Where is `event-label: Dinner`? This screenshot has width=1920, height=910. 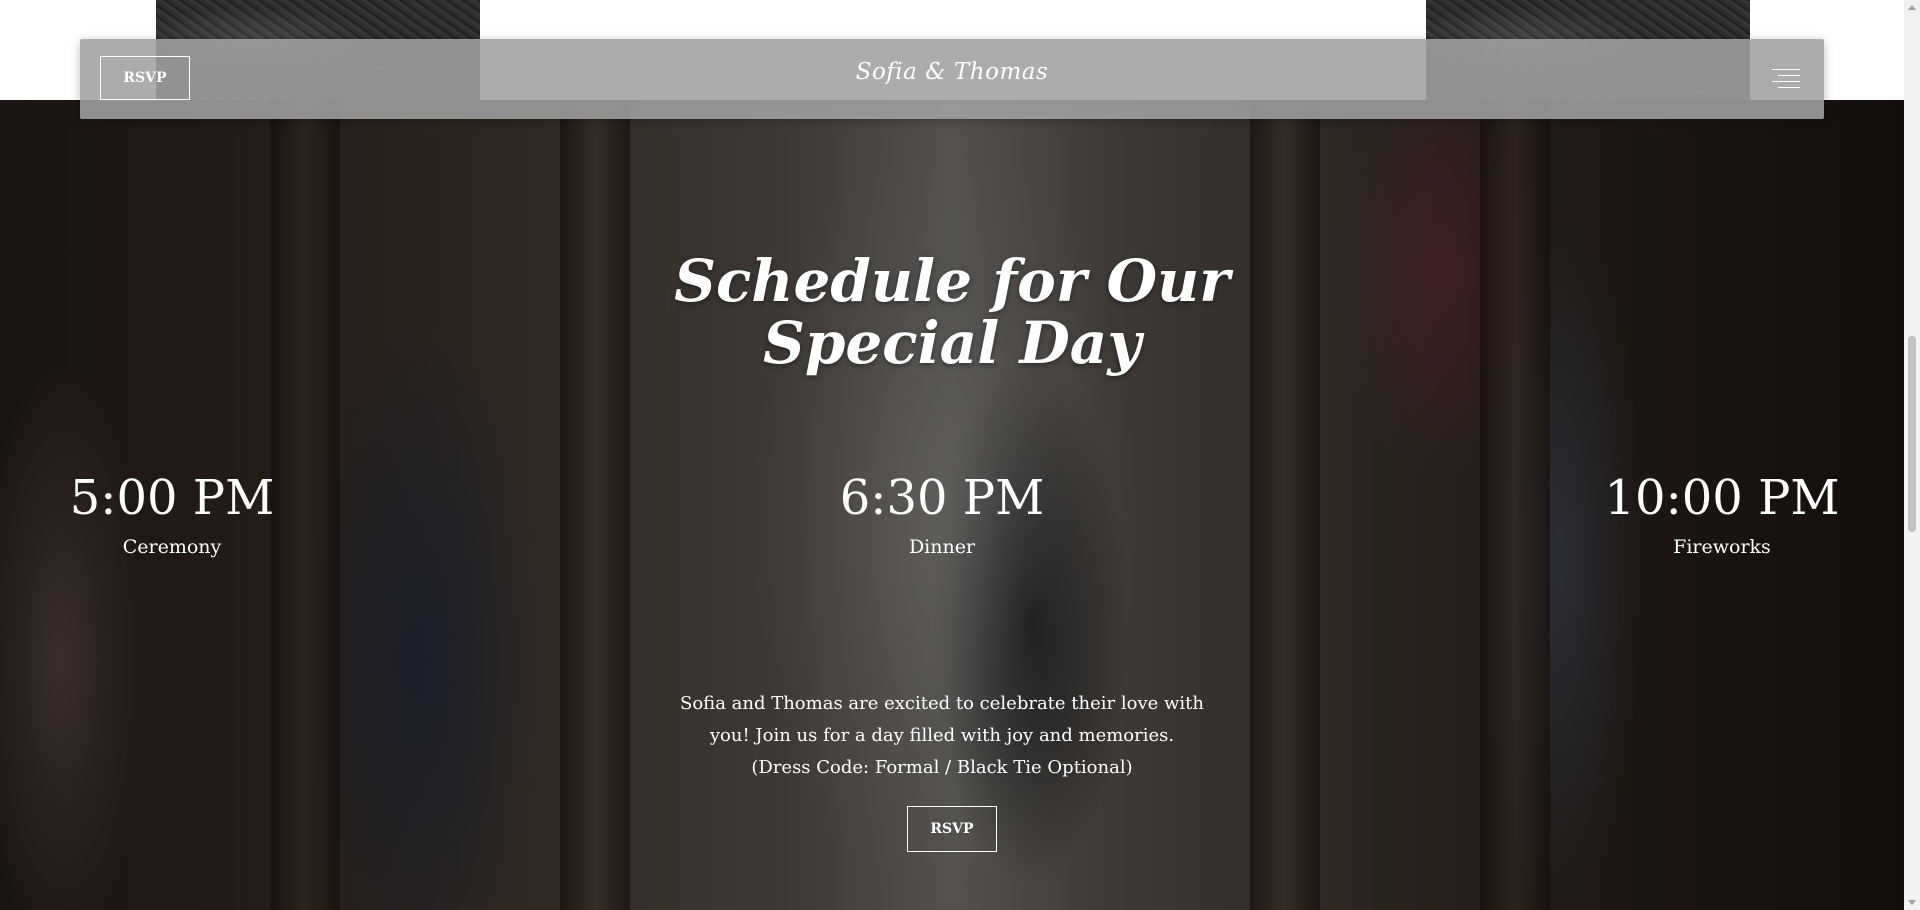
event-label: Dinner is located at coordinates (942, 547).